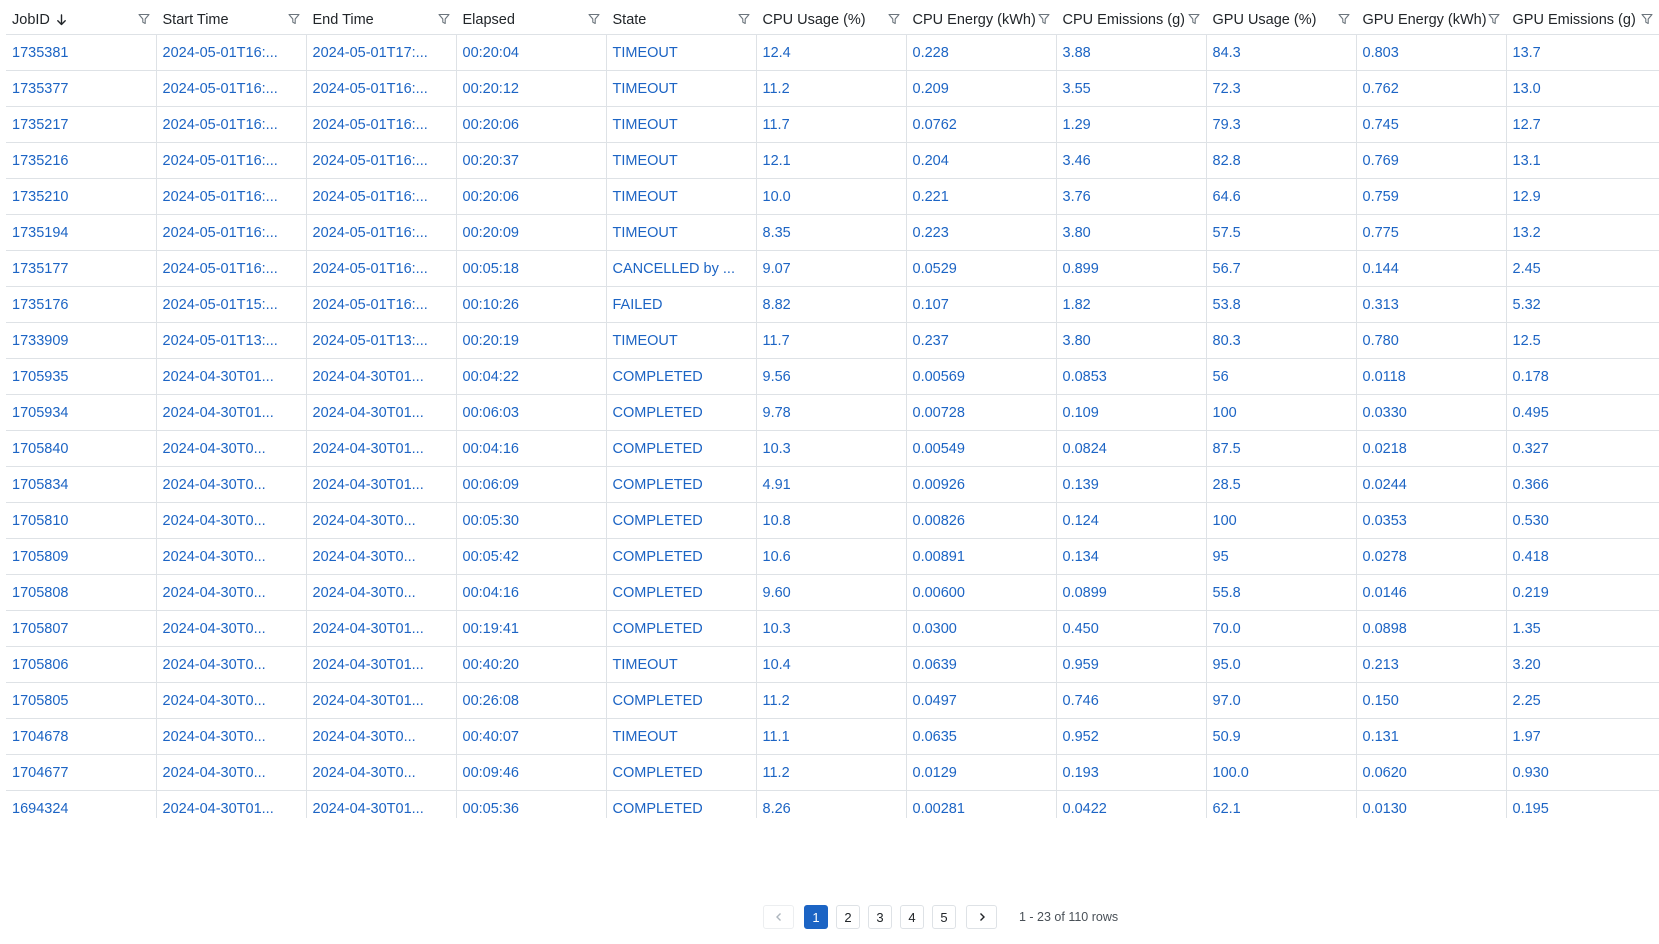 The image size is (1659, 944). Describe the element at coordinates (880, 917) in the screenshot. I see `page-button-3: 3` at that location.